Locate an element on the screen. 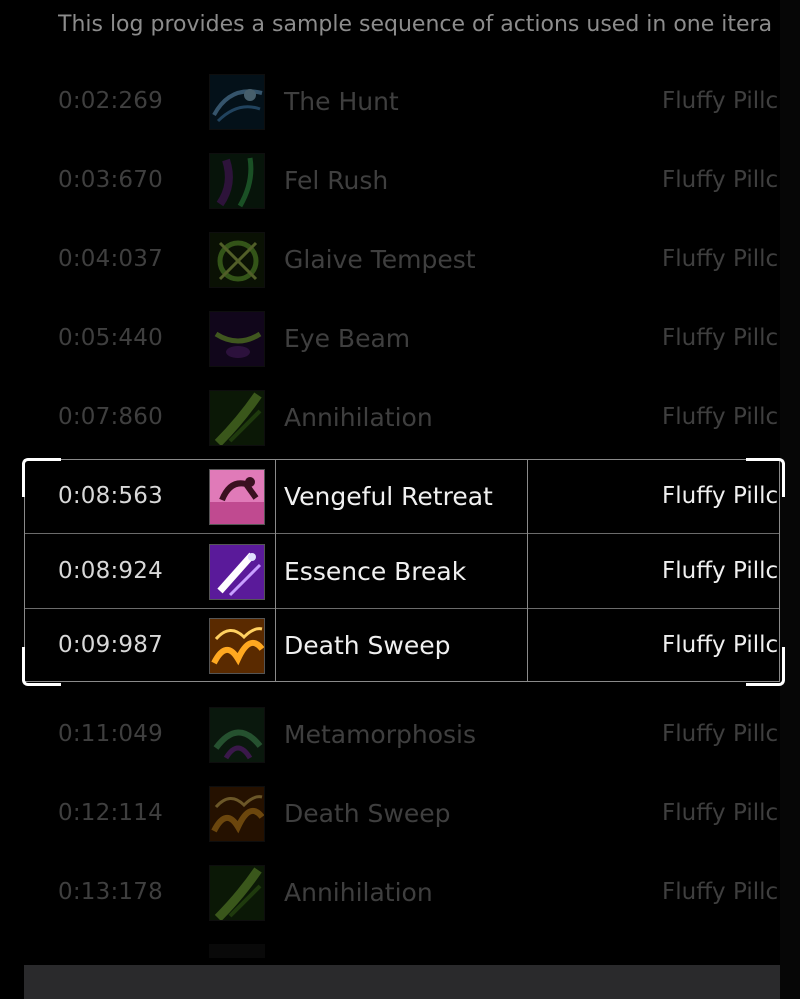 The width and height of the screenshot is (800, 999). log-spell-name: Fel Rush is located at coordinates (336, 180).